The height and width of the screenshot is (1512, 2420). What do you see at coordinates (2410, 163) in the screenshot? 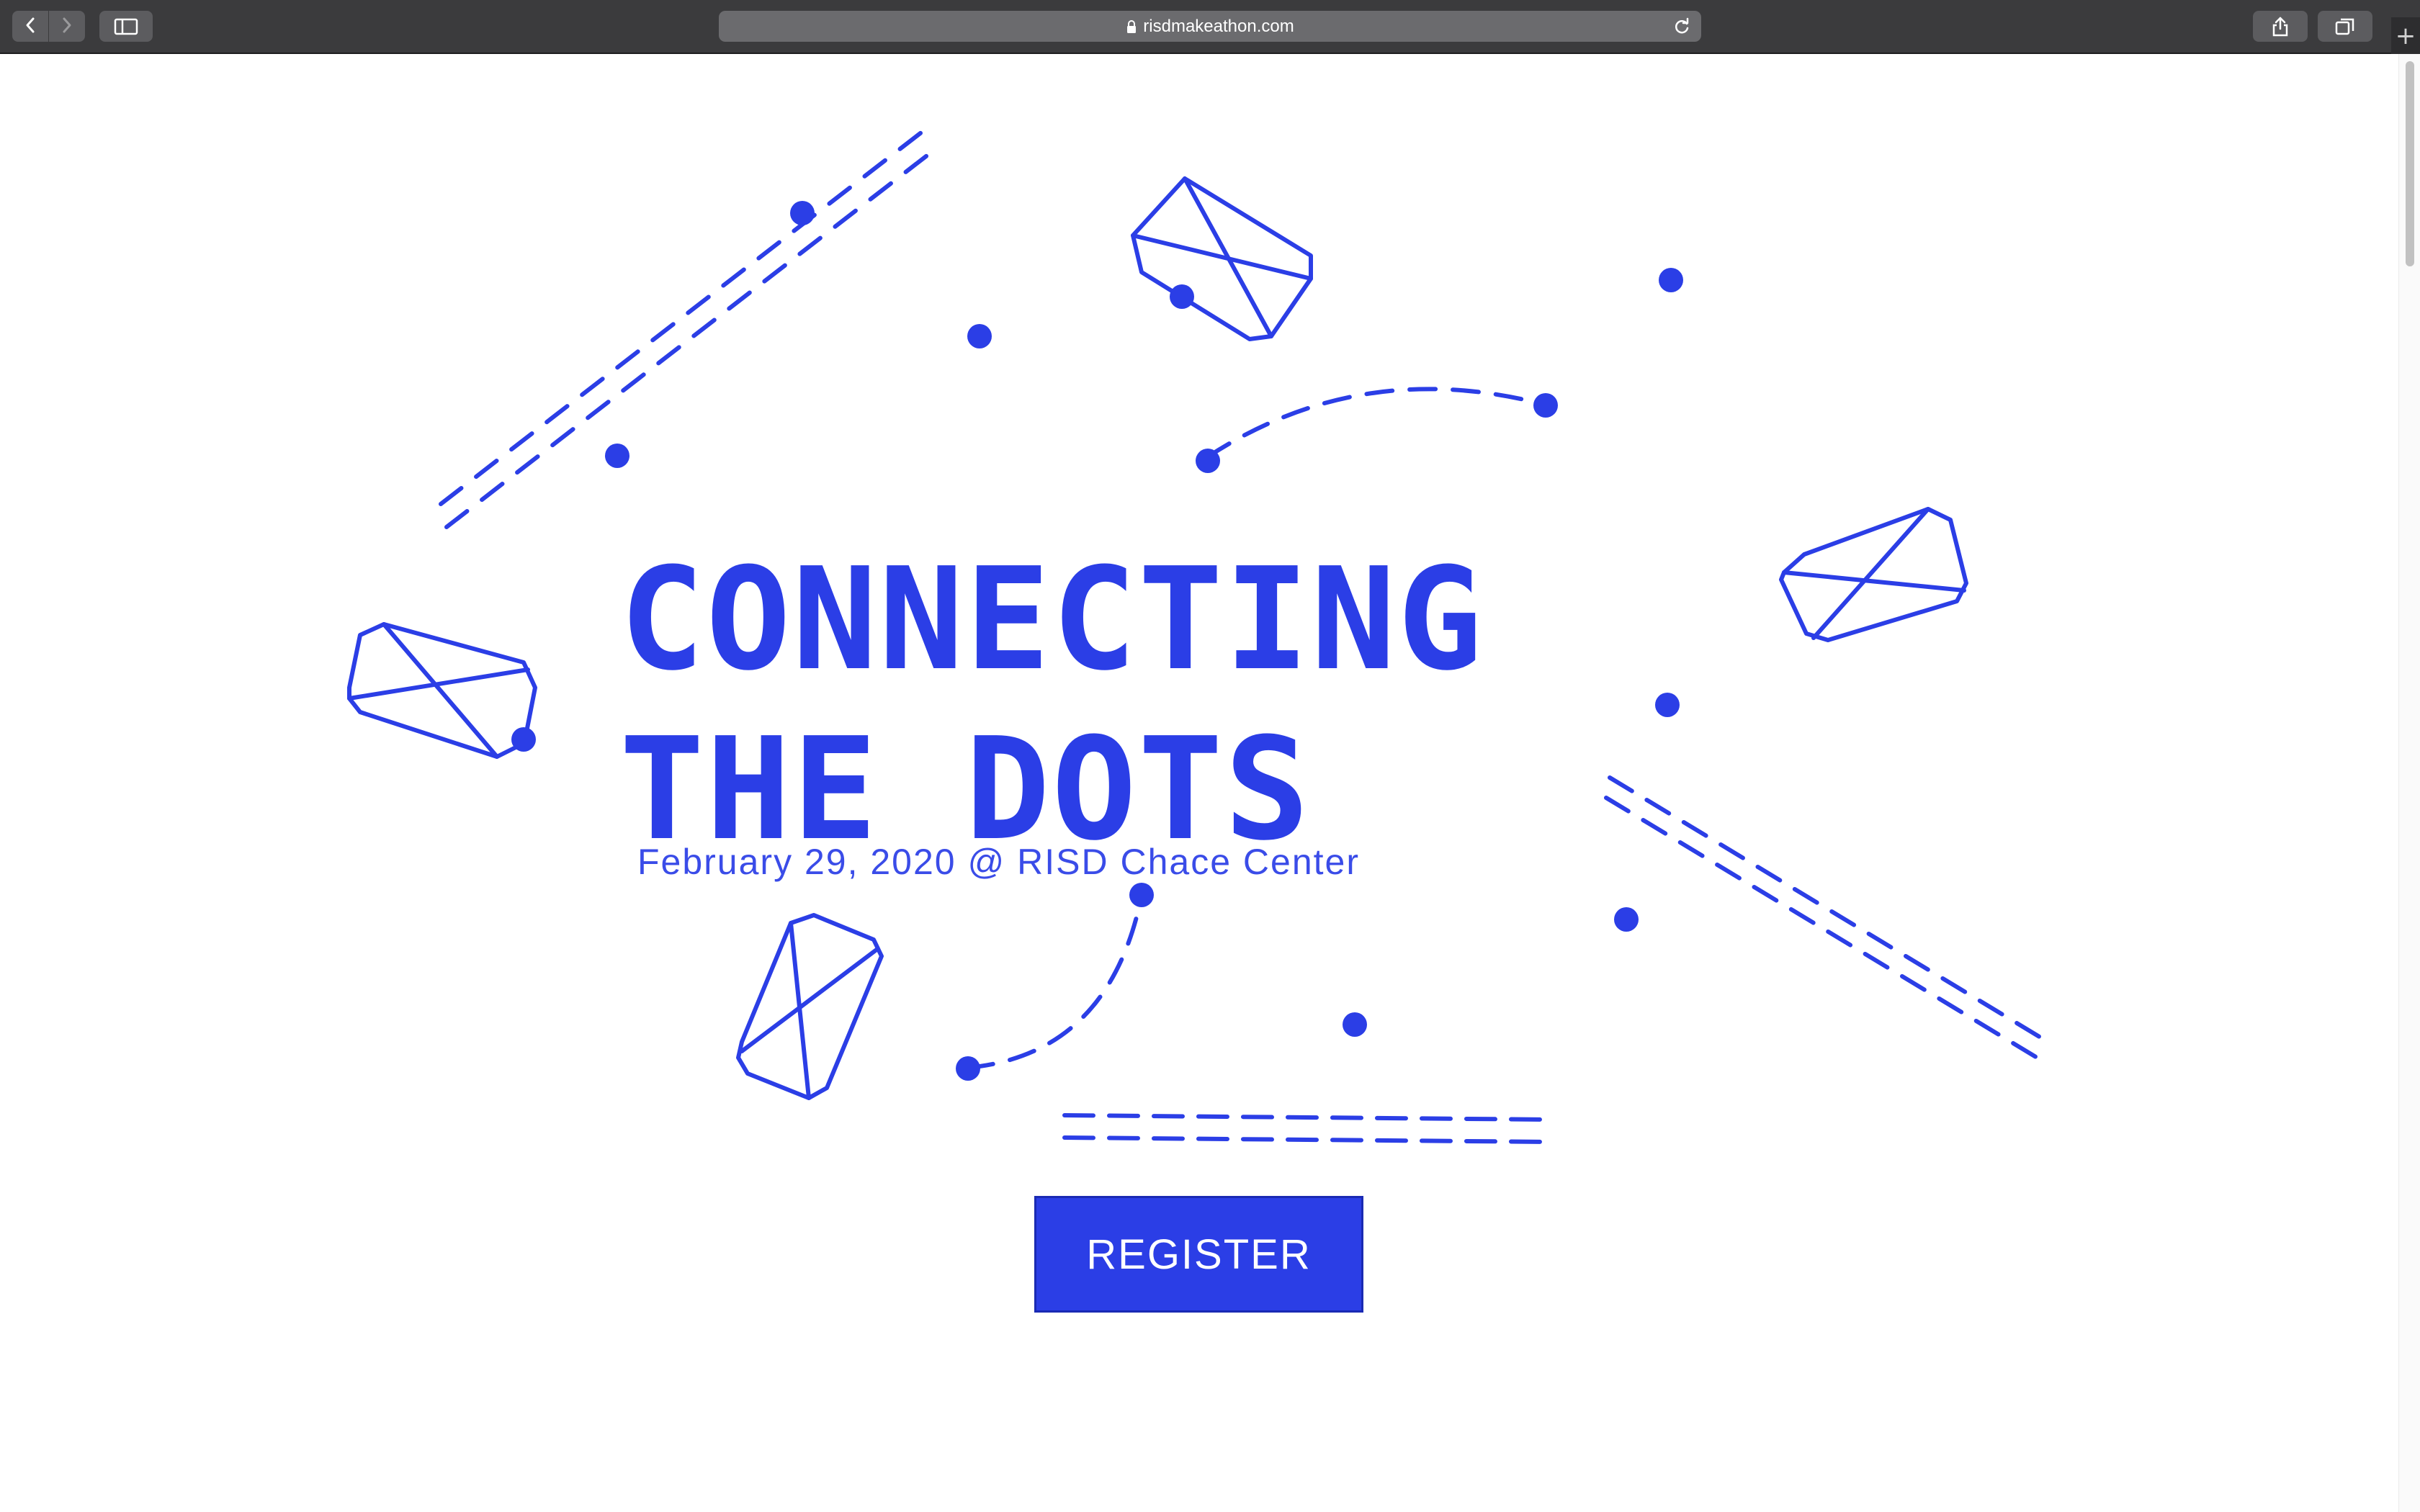
I see `scrollbar-thumb` at bounding box center [2410, 163].